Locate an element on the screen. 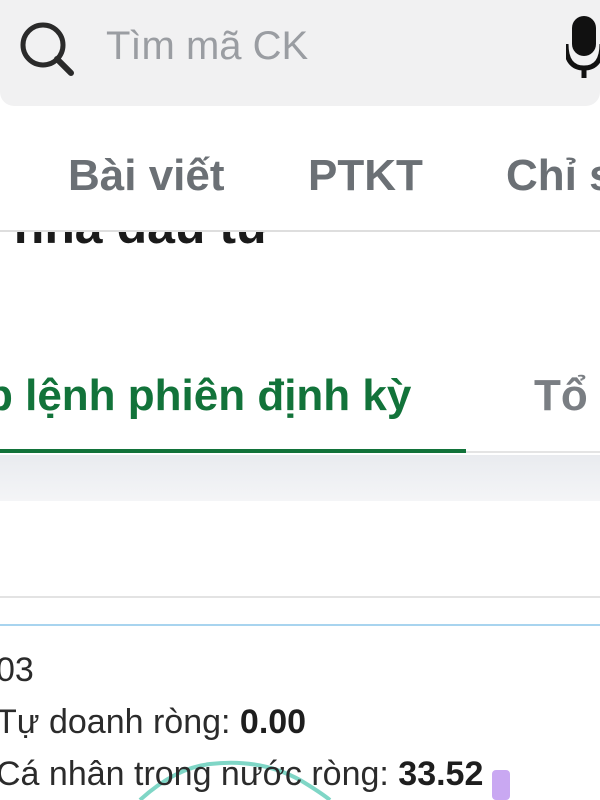 The width and height of the screenshot is (600, 800). tooltip-row-individual: Cá nhân trong nước ròng: 33.52 is located at coordinates (241, 774).